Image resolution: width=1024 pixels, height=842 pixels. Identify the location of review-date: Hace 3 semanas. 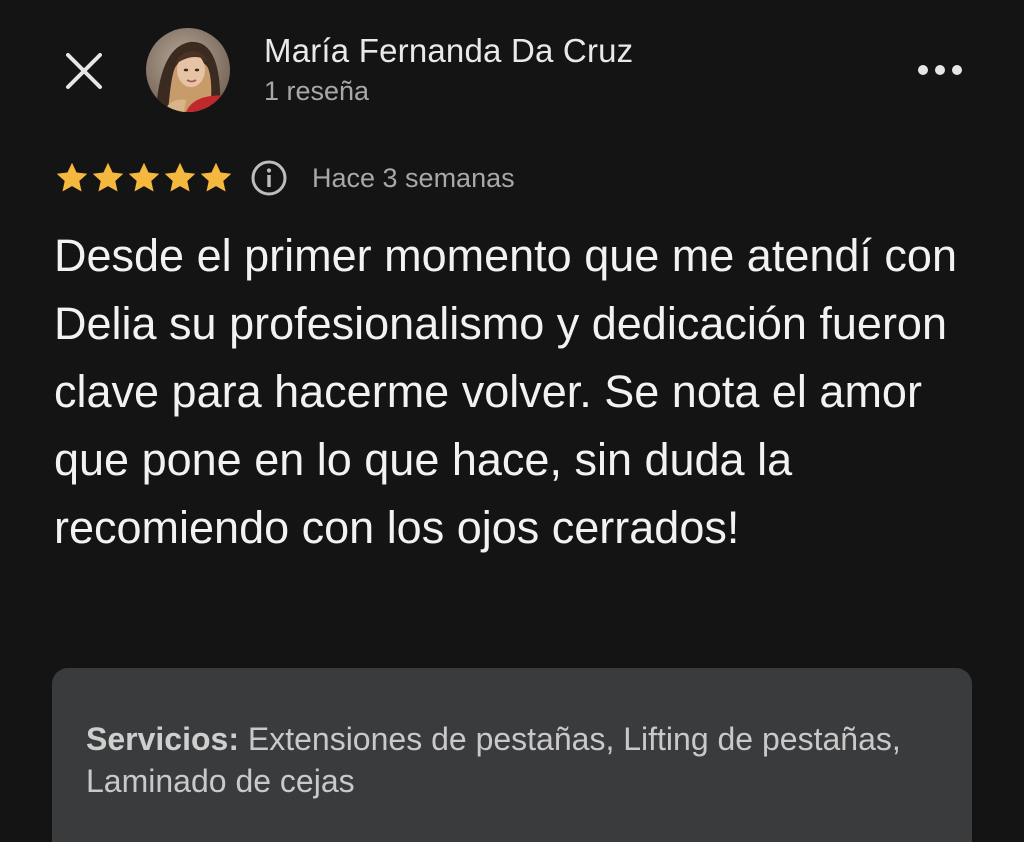
(413, 177).